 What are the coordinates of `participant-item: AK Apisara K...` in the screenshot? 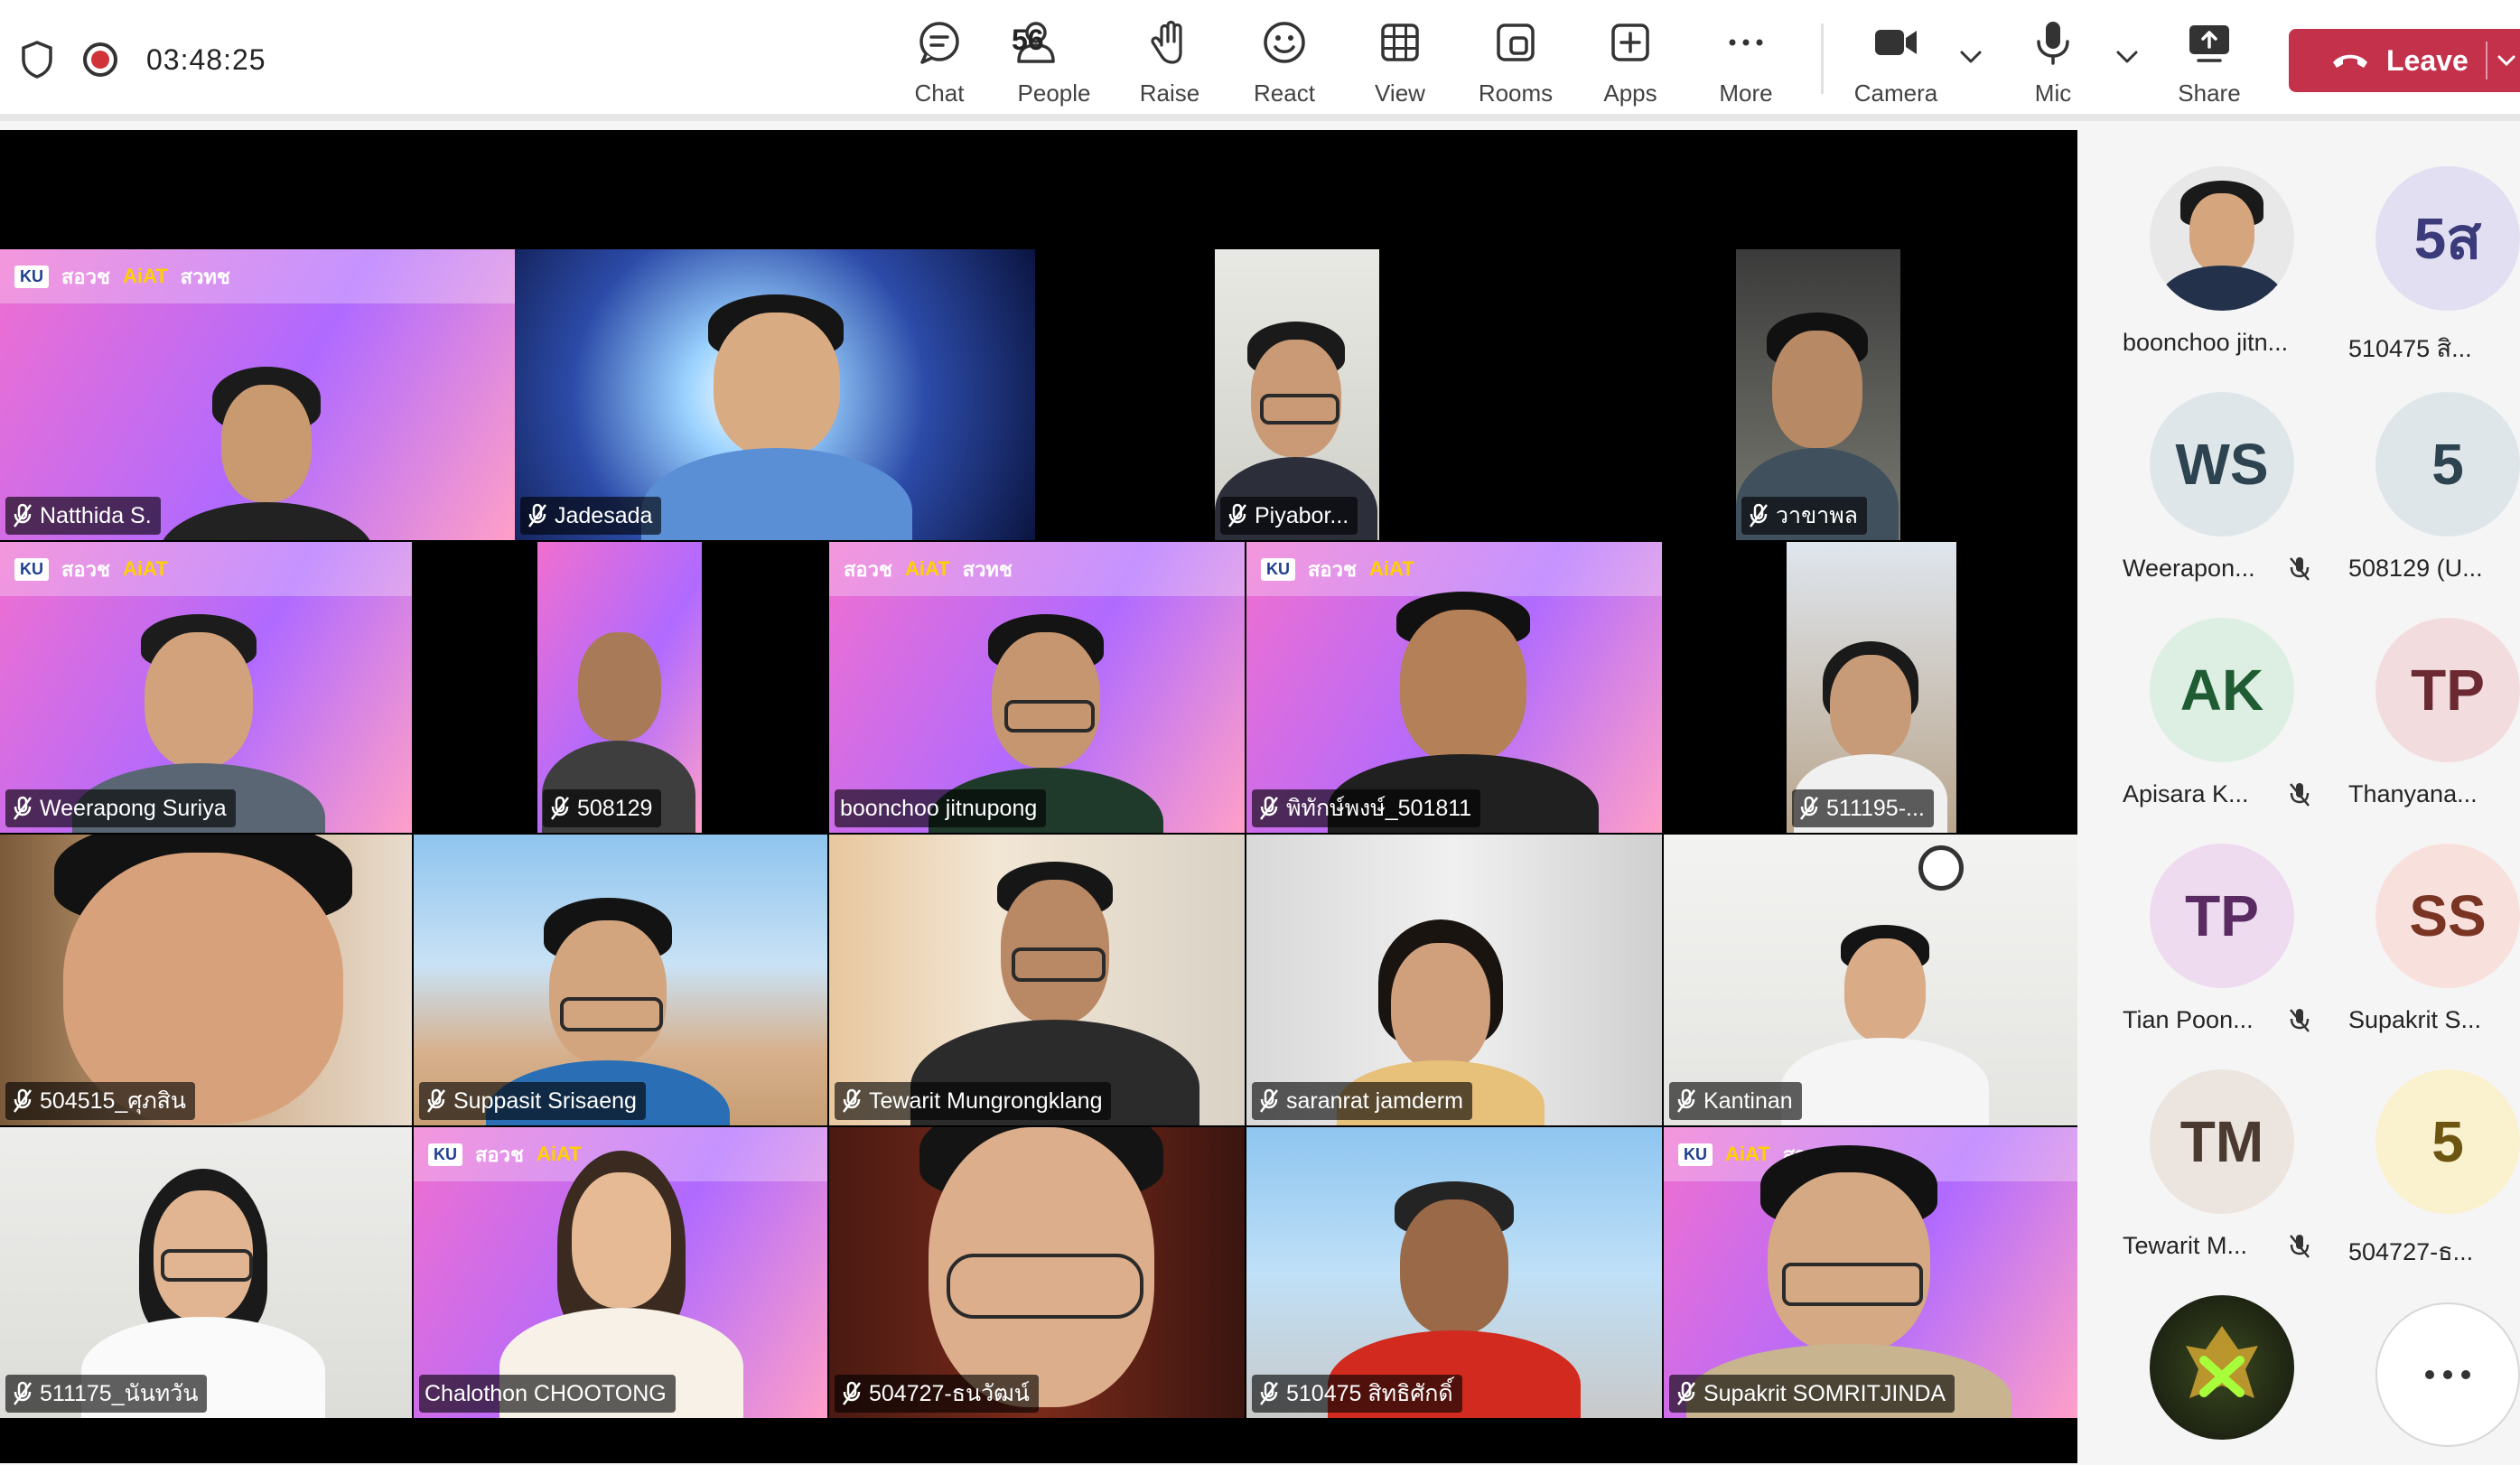 It's located at (2193, 693).